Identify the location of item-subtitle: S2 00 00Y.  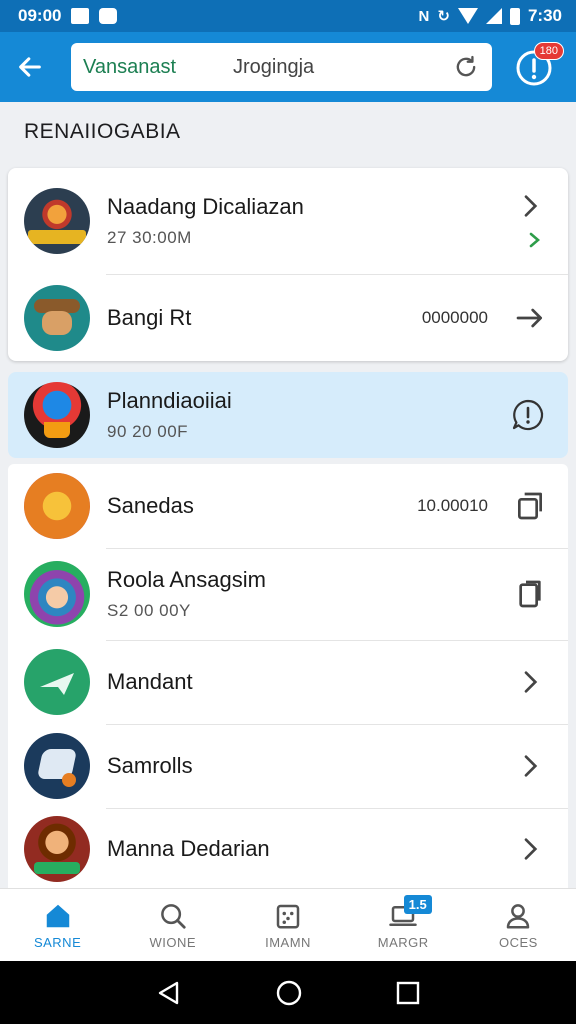
(149, 610).